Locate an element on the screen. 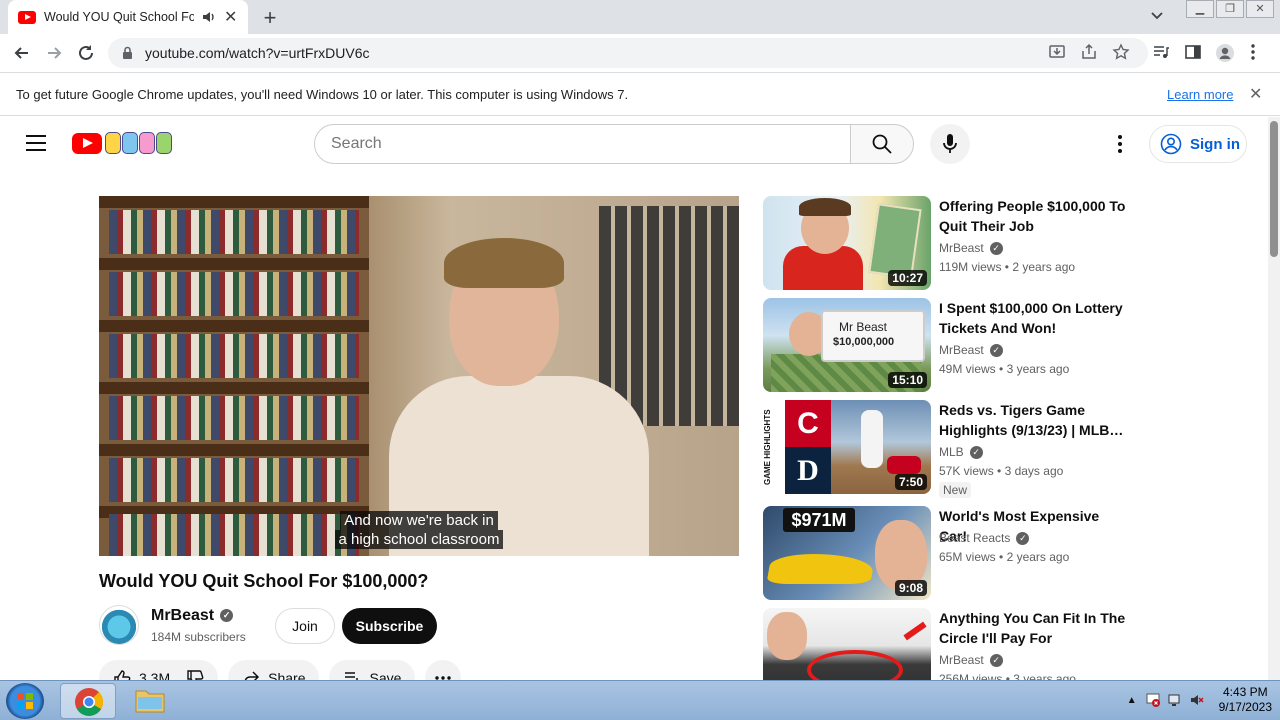 The image size is (1280, 720). network-icon is located at coordinates (1175, 700).